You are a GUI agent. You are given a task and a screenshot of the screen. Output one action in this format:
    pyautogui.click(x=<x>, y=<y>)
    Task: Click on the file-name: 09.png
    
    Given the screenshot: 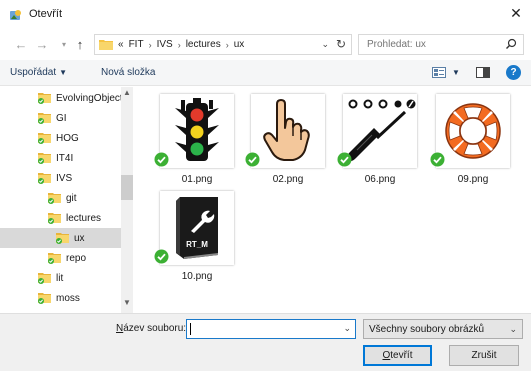 What is the action you would take?
    pyautogui.click(x=473, y=179)
    